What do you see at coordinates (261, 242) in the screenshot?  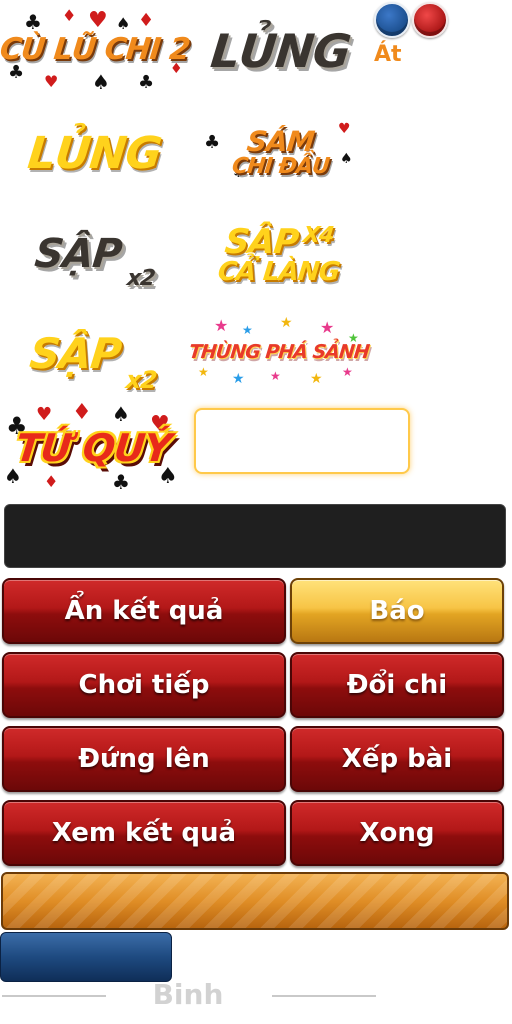 I see `badge-sap-x4-text: SẬP` at bounding box center [261, 242].